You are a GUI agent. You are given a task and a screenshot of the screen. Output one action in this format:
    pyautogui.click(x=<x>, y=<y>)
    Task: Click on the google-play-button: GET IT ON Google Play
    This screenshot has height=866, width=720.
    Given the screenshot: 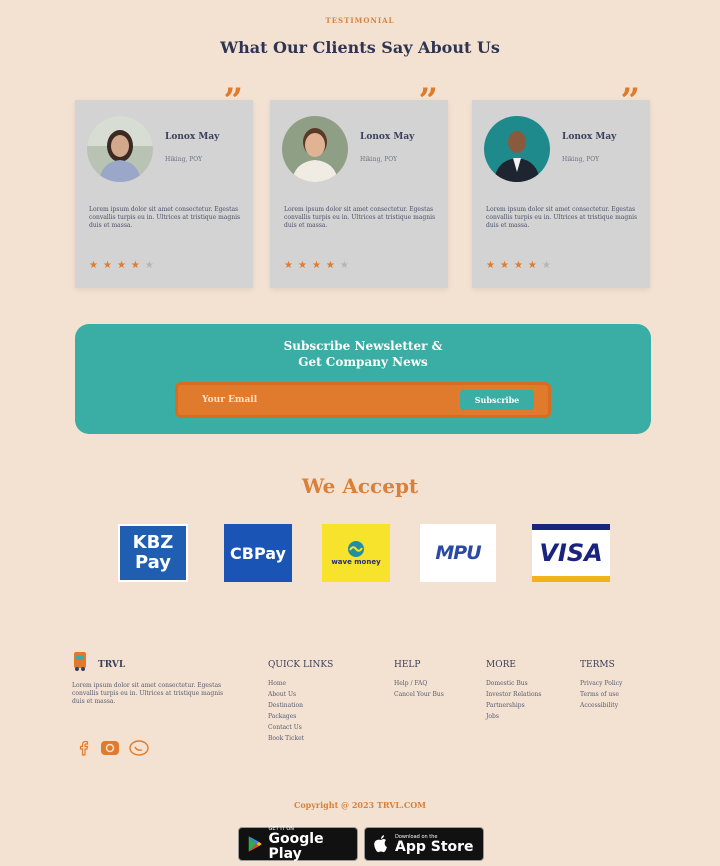 What is the action you would take?
    pyautogui.click(x=298, y=844)
    